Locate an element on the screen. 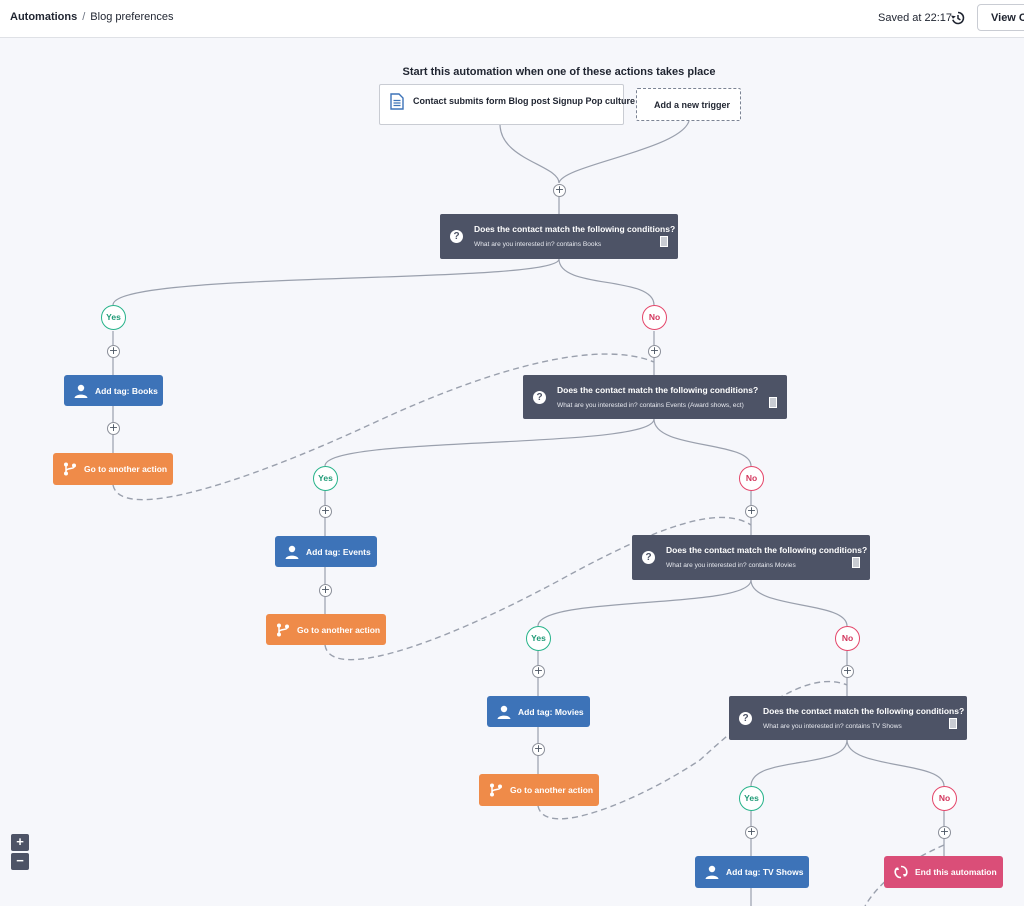 This screenshot has width=1024, height=906. form-document-icon is located at coordinates (397, 101).